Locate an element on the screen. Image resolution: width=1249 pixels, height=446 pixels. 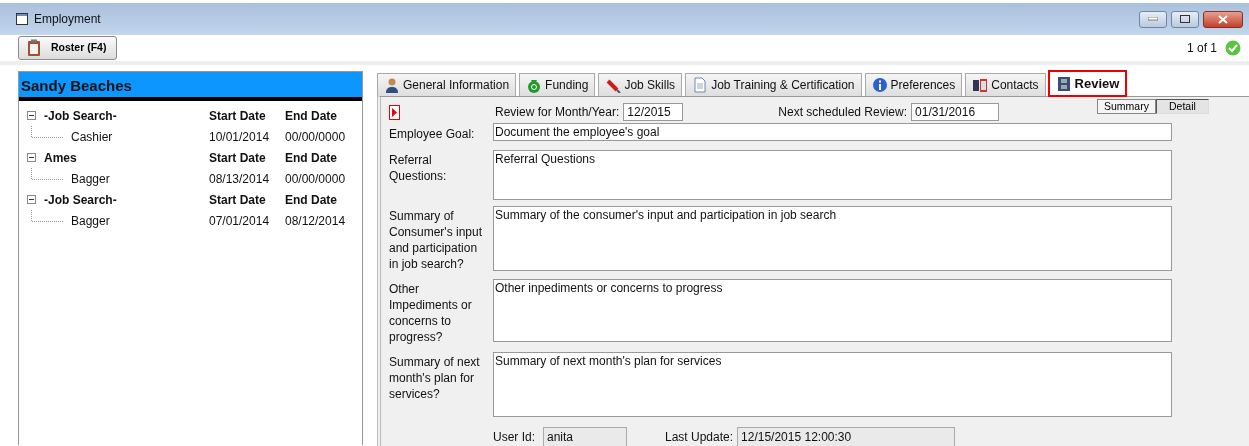
field-label: Next scheduled Review: is located at coordinates (843, 112).